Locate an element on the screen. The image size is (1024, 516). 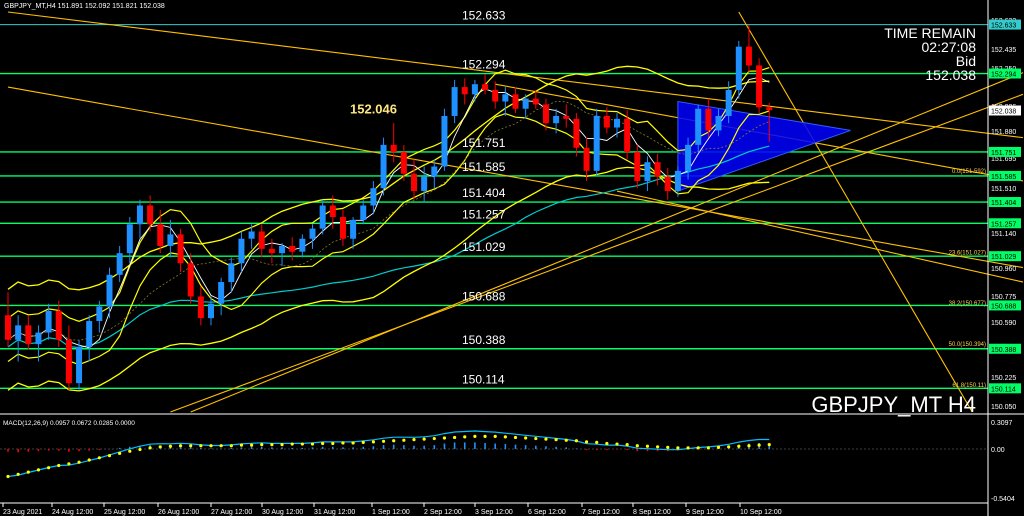
price-axis-box-label: 150.388 is located at coordinates (1003, 350).